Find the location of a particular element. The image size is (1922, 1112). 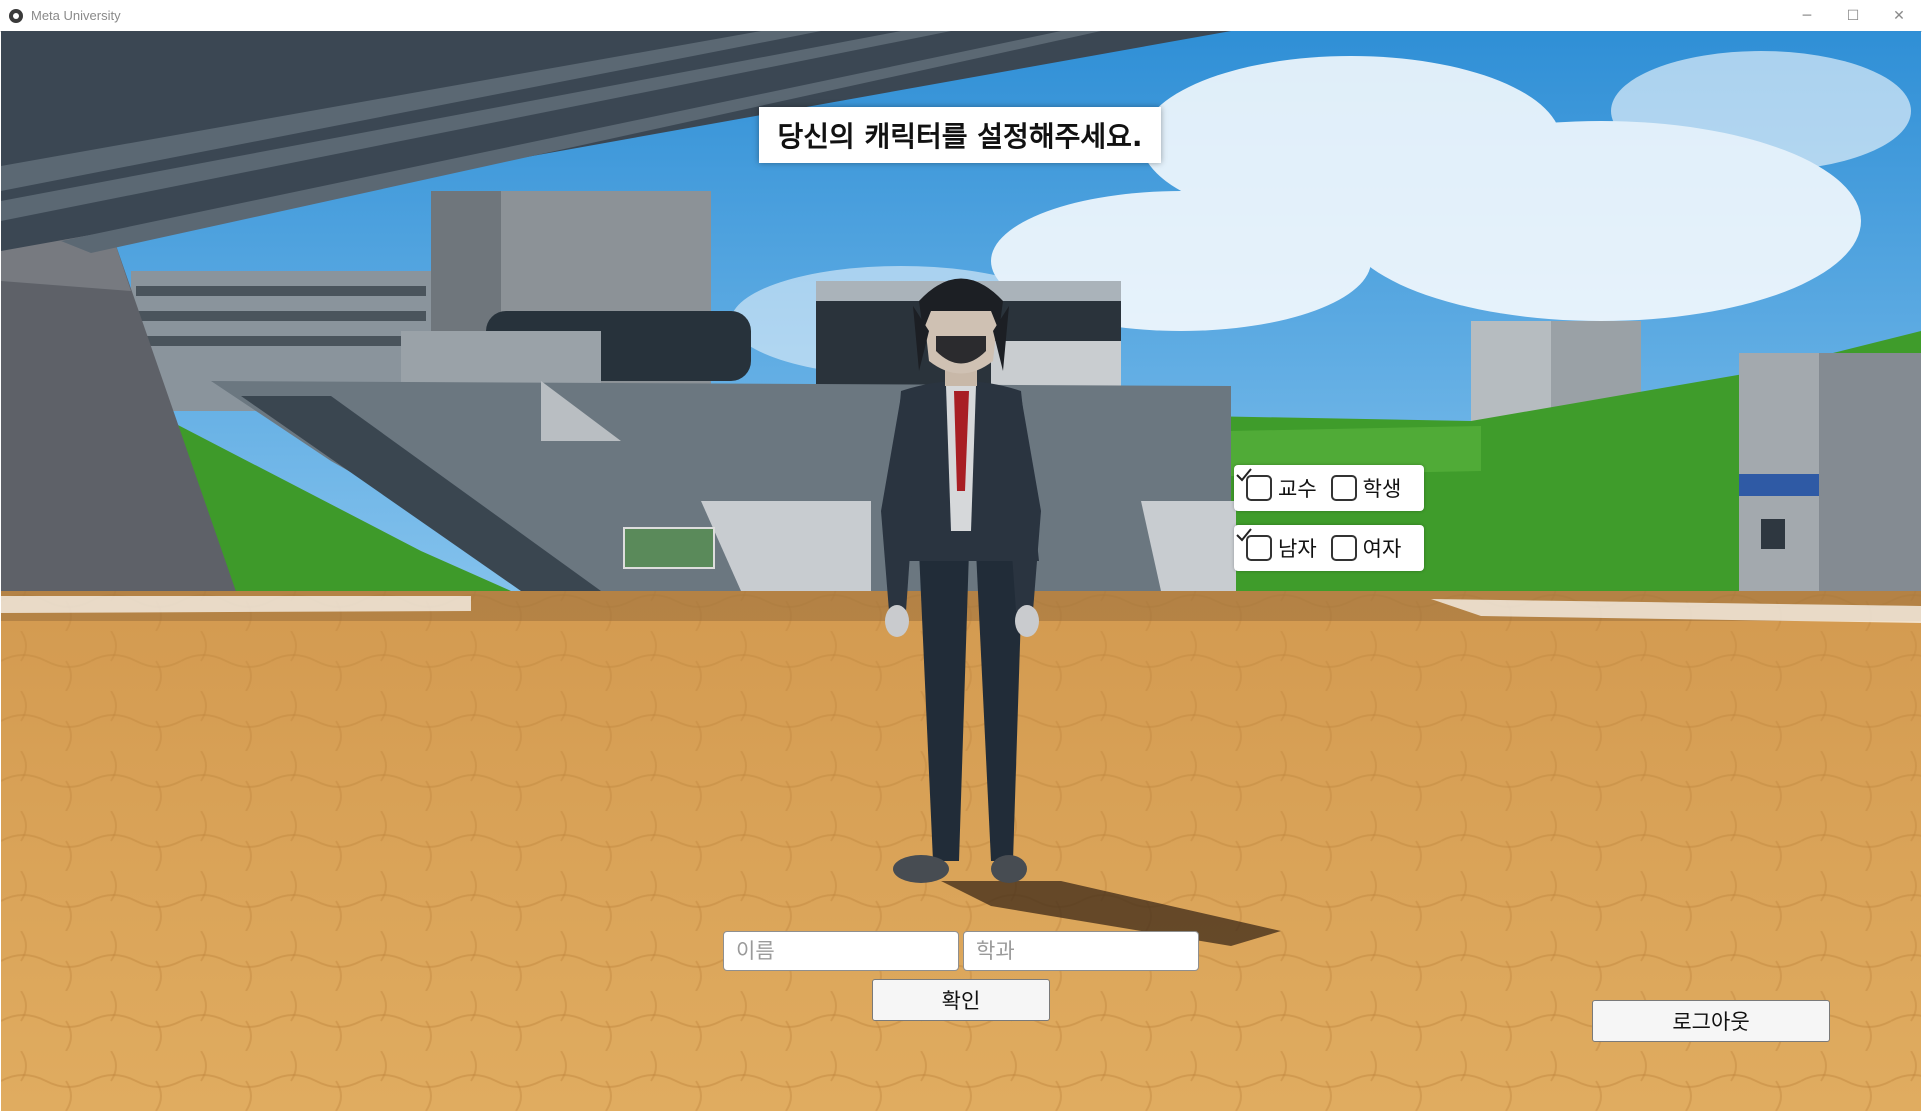

gender-female-option: 여자 is located at coordinates (1366, 548).